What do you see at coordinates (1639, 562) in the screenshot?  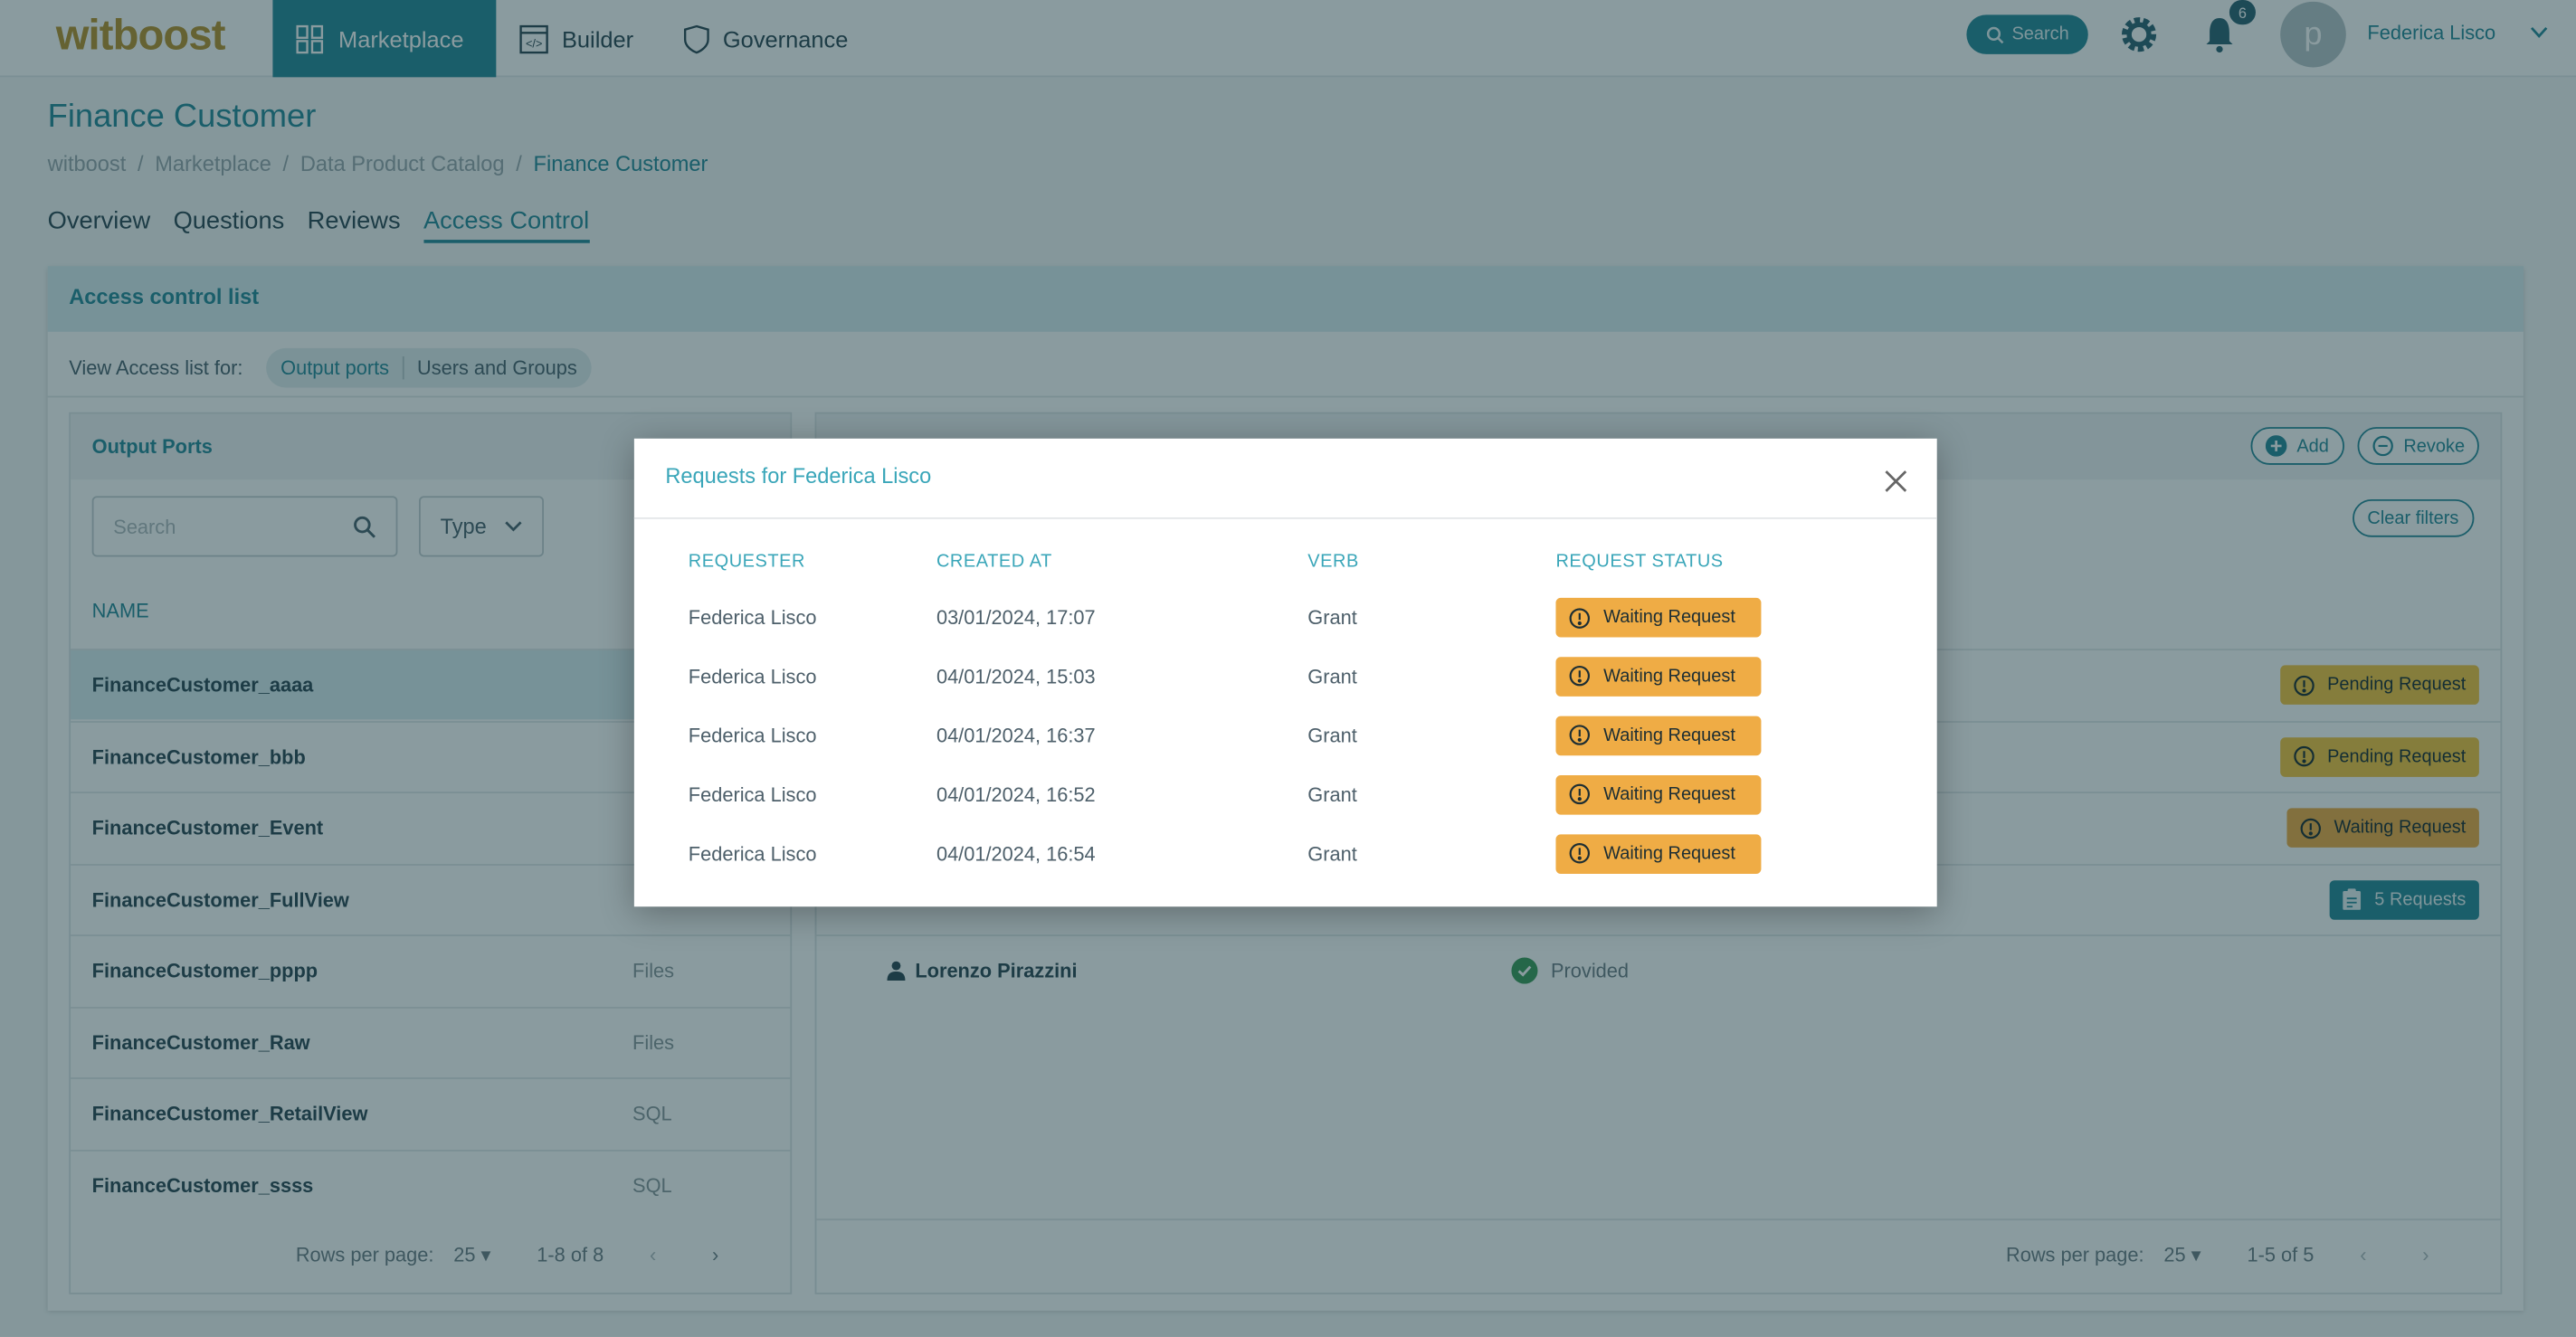 I see `header-request-status: REQUEST STATUS` at bounding box center [1639, 562].